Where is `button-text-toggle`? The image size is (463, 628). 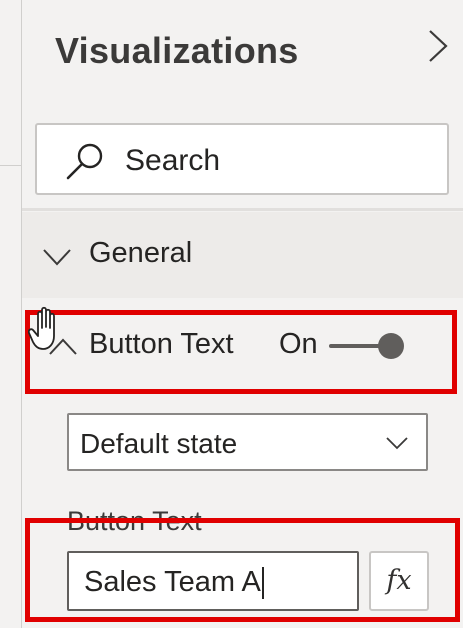
button-text-toggle is located at coordinates (367, 346).